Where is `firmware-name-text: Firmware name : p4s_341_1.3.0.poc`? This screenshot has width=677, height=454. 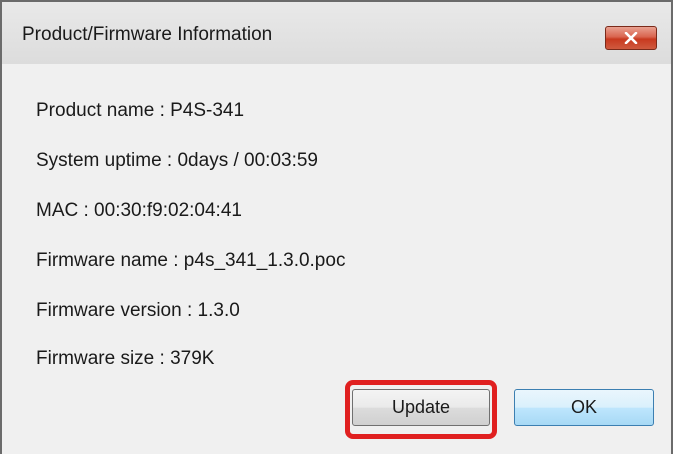
firmware-name-text: Firmware name : p4s_341_1.3.0.poc is located at coordinates (191, 260).